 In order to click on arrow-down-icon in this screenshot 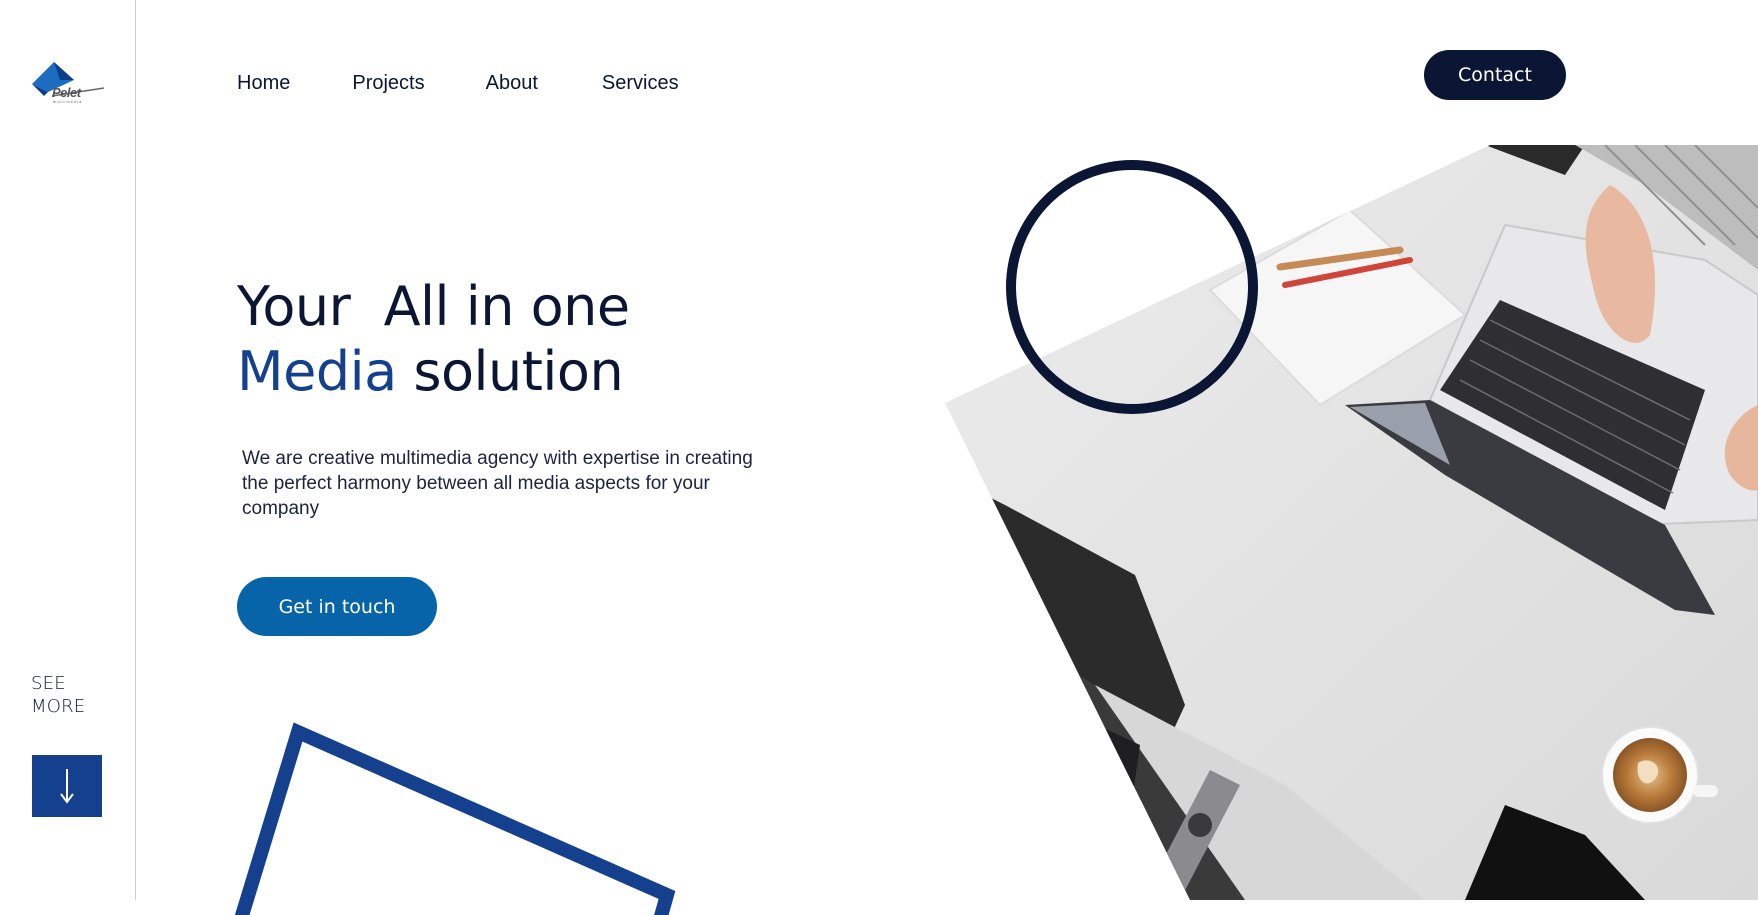, I will do `click(67, 786)`.